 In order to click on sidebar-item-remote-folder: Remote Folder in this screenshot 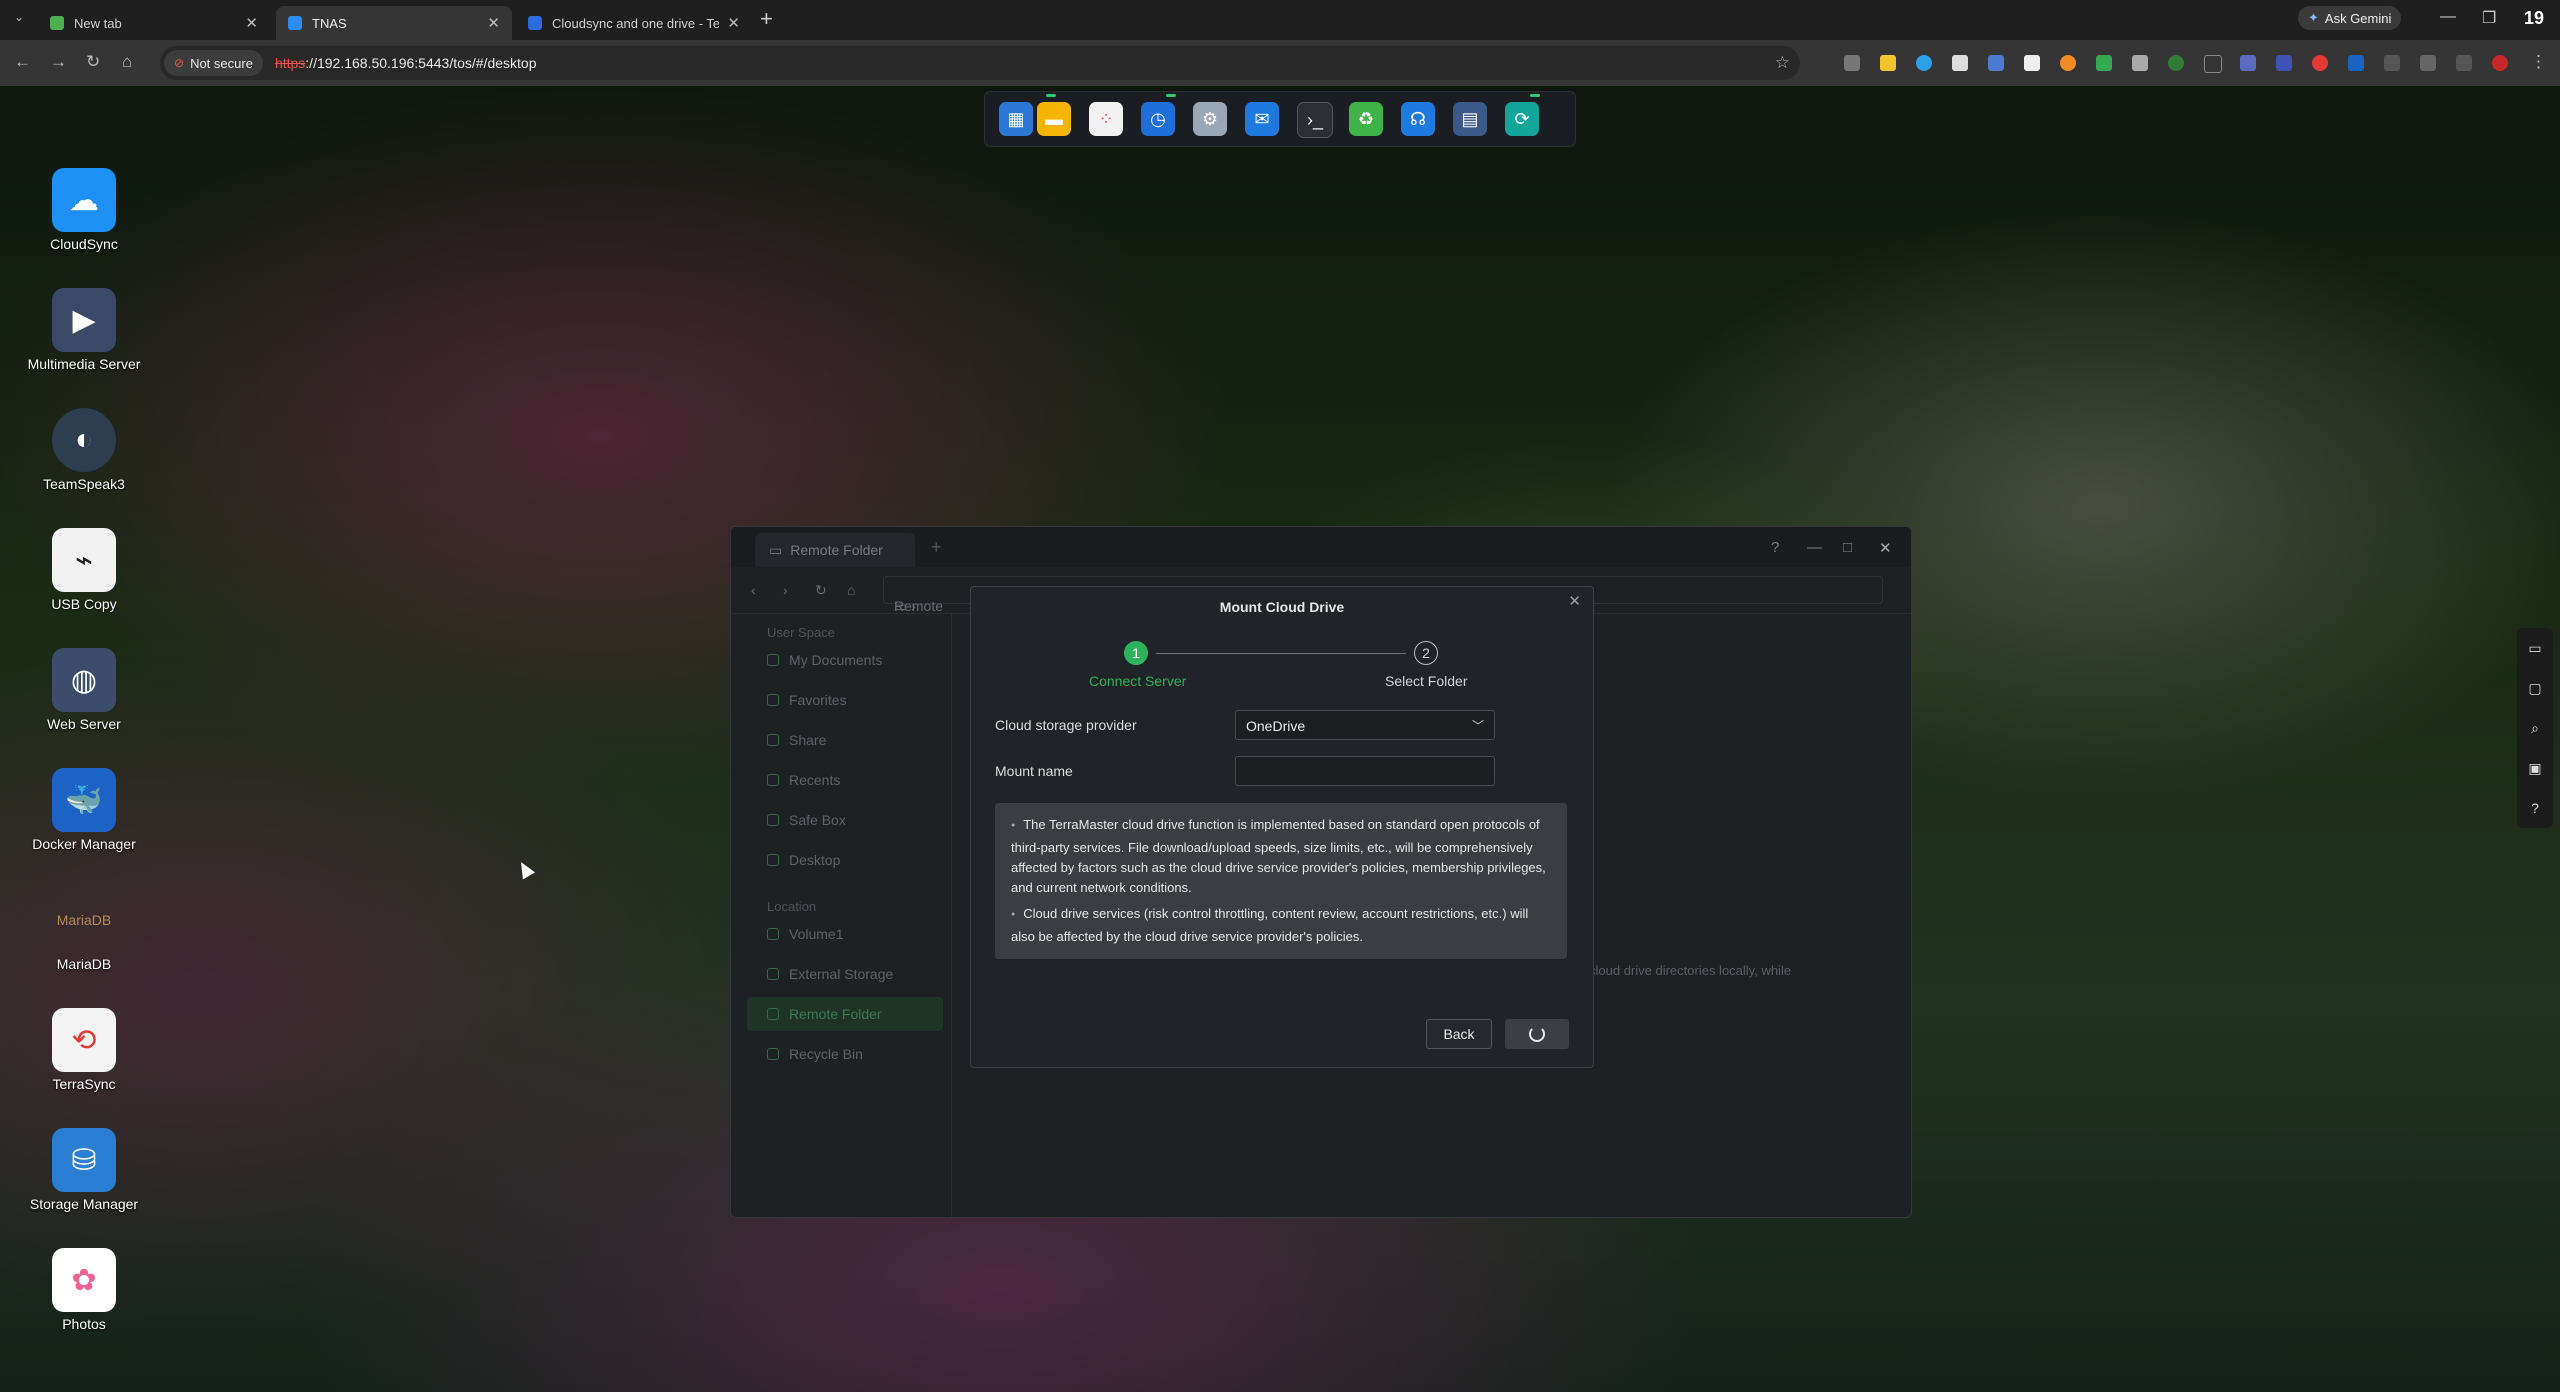, I will do `click(845, 1014)`.